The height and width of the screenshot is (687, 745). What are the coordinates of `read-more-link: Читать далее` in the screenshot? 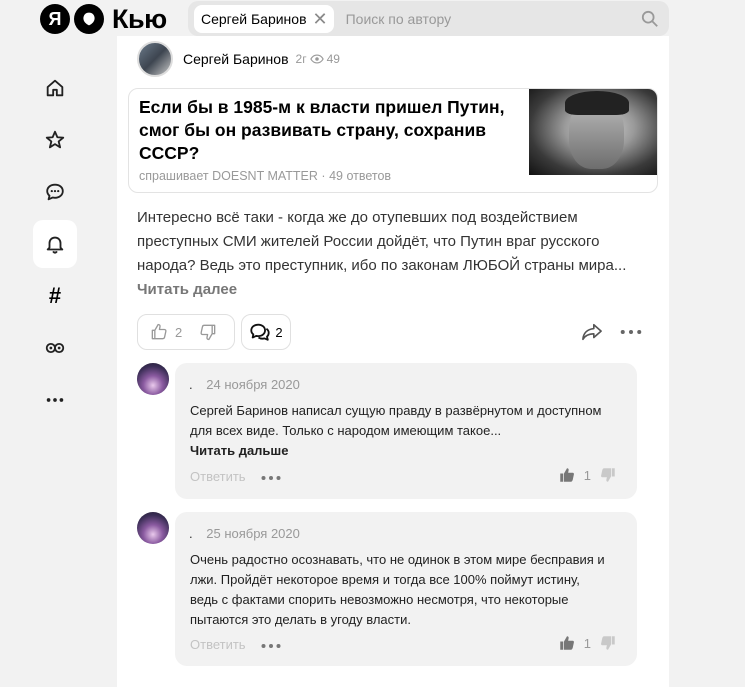 It's located at (187, 289).